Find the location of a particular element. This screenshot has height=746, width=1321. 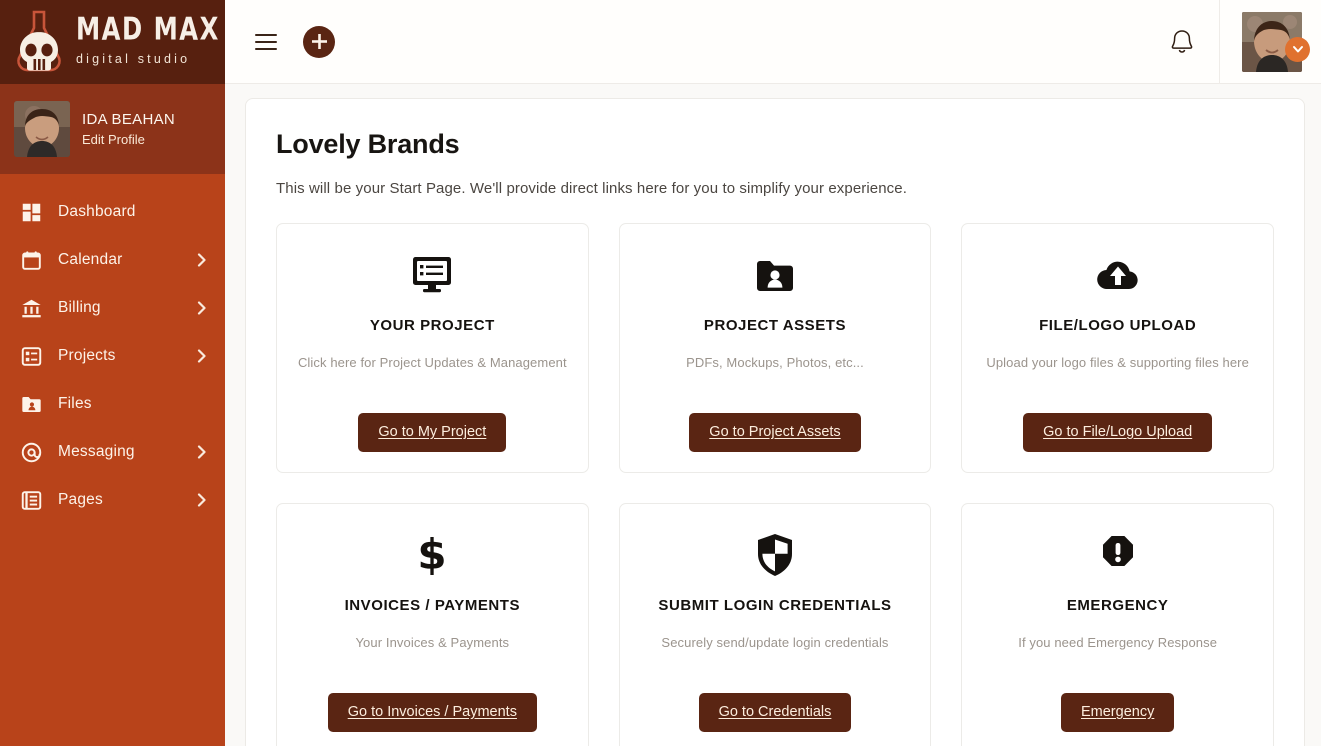

sidebar-item-label: Billing is located at coordinates (79, 307).